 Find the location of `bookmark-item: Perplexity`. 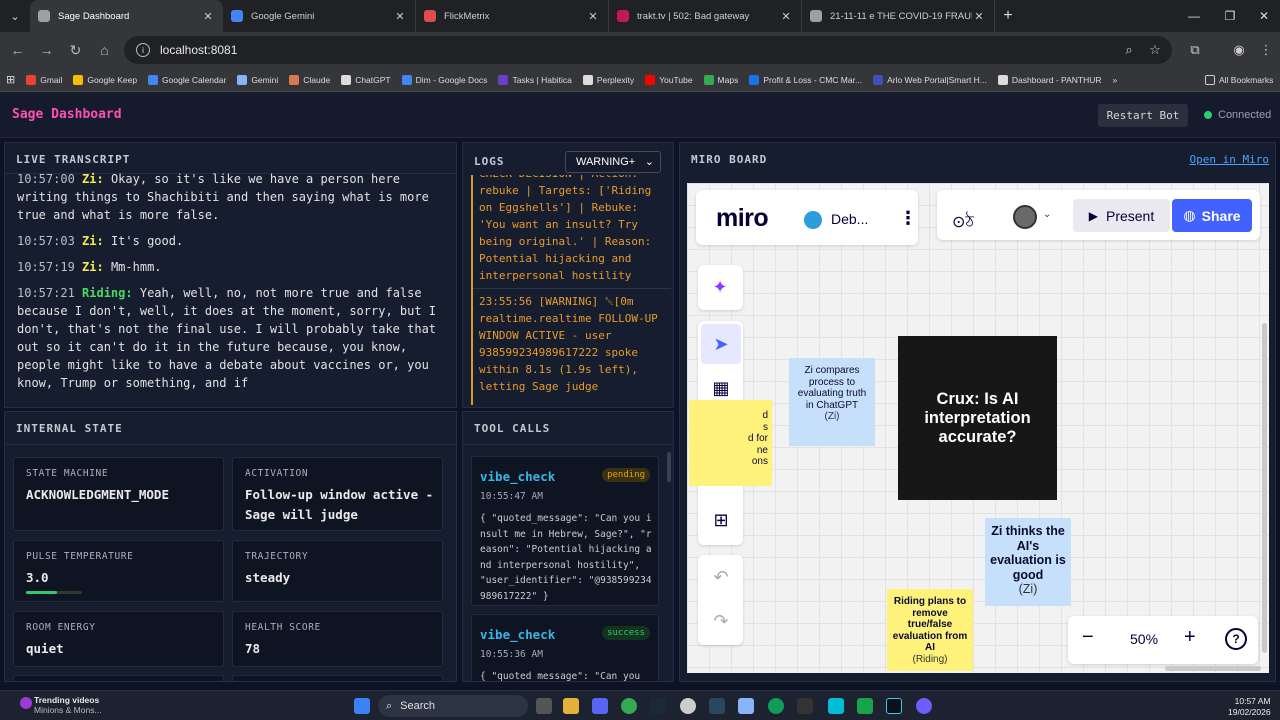

bookmark-item: Perplexity is located at coordinates (608, 79).